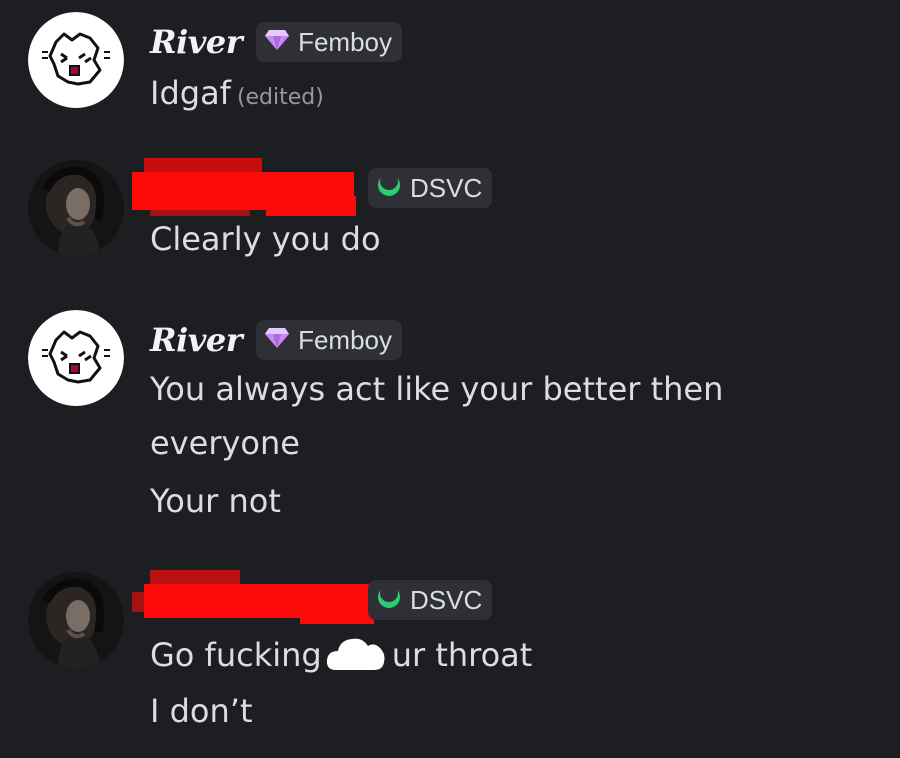 The image size is (900, 758). What do you see at coordinates (280, 97) in the screenshot?
I see `edited-label: (edited)` at bounding box center [280, 97].